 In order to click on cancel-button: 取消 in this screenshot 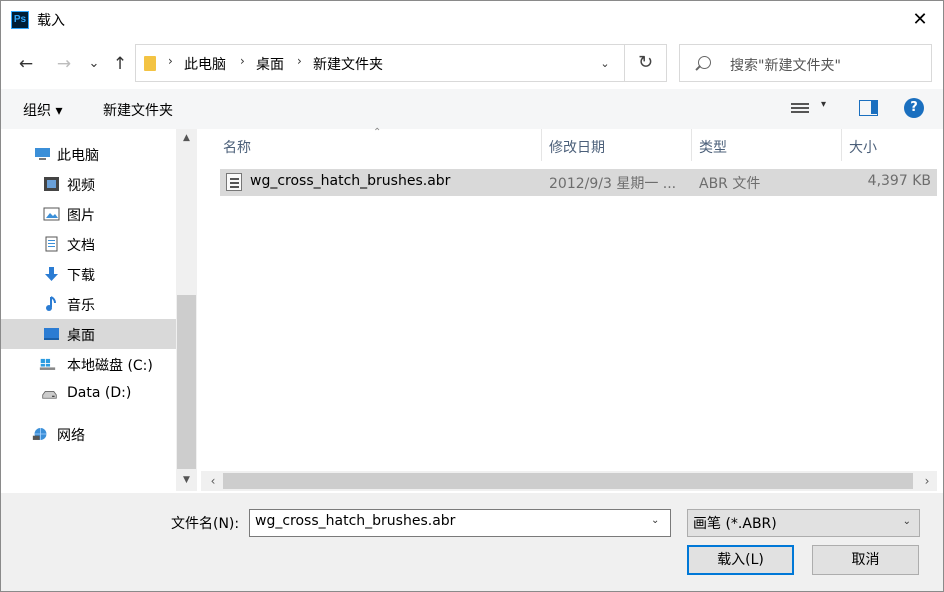, I will do `click(865, 560)`.